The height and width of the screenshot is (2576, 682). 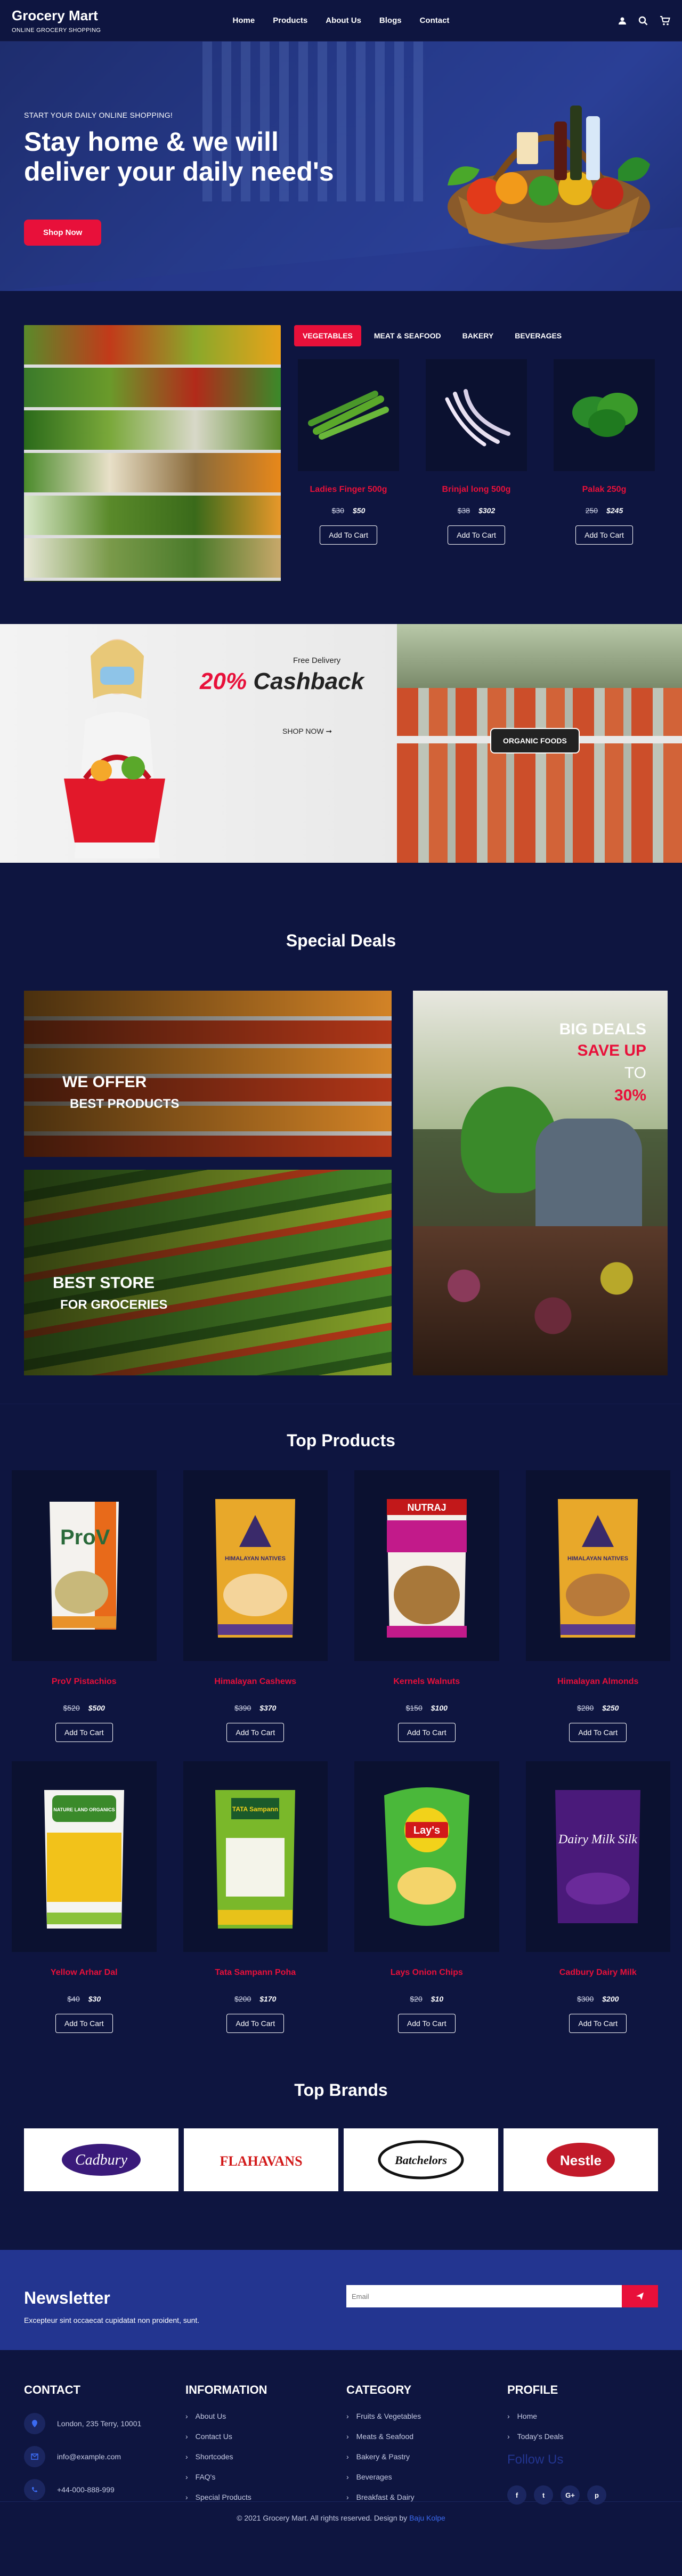 I want to click on nav-link-about: About Us, so click(x=344, y=20).